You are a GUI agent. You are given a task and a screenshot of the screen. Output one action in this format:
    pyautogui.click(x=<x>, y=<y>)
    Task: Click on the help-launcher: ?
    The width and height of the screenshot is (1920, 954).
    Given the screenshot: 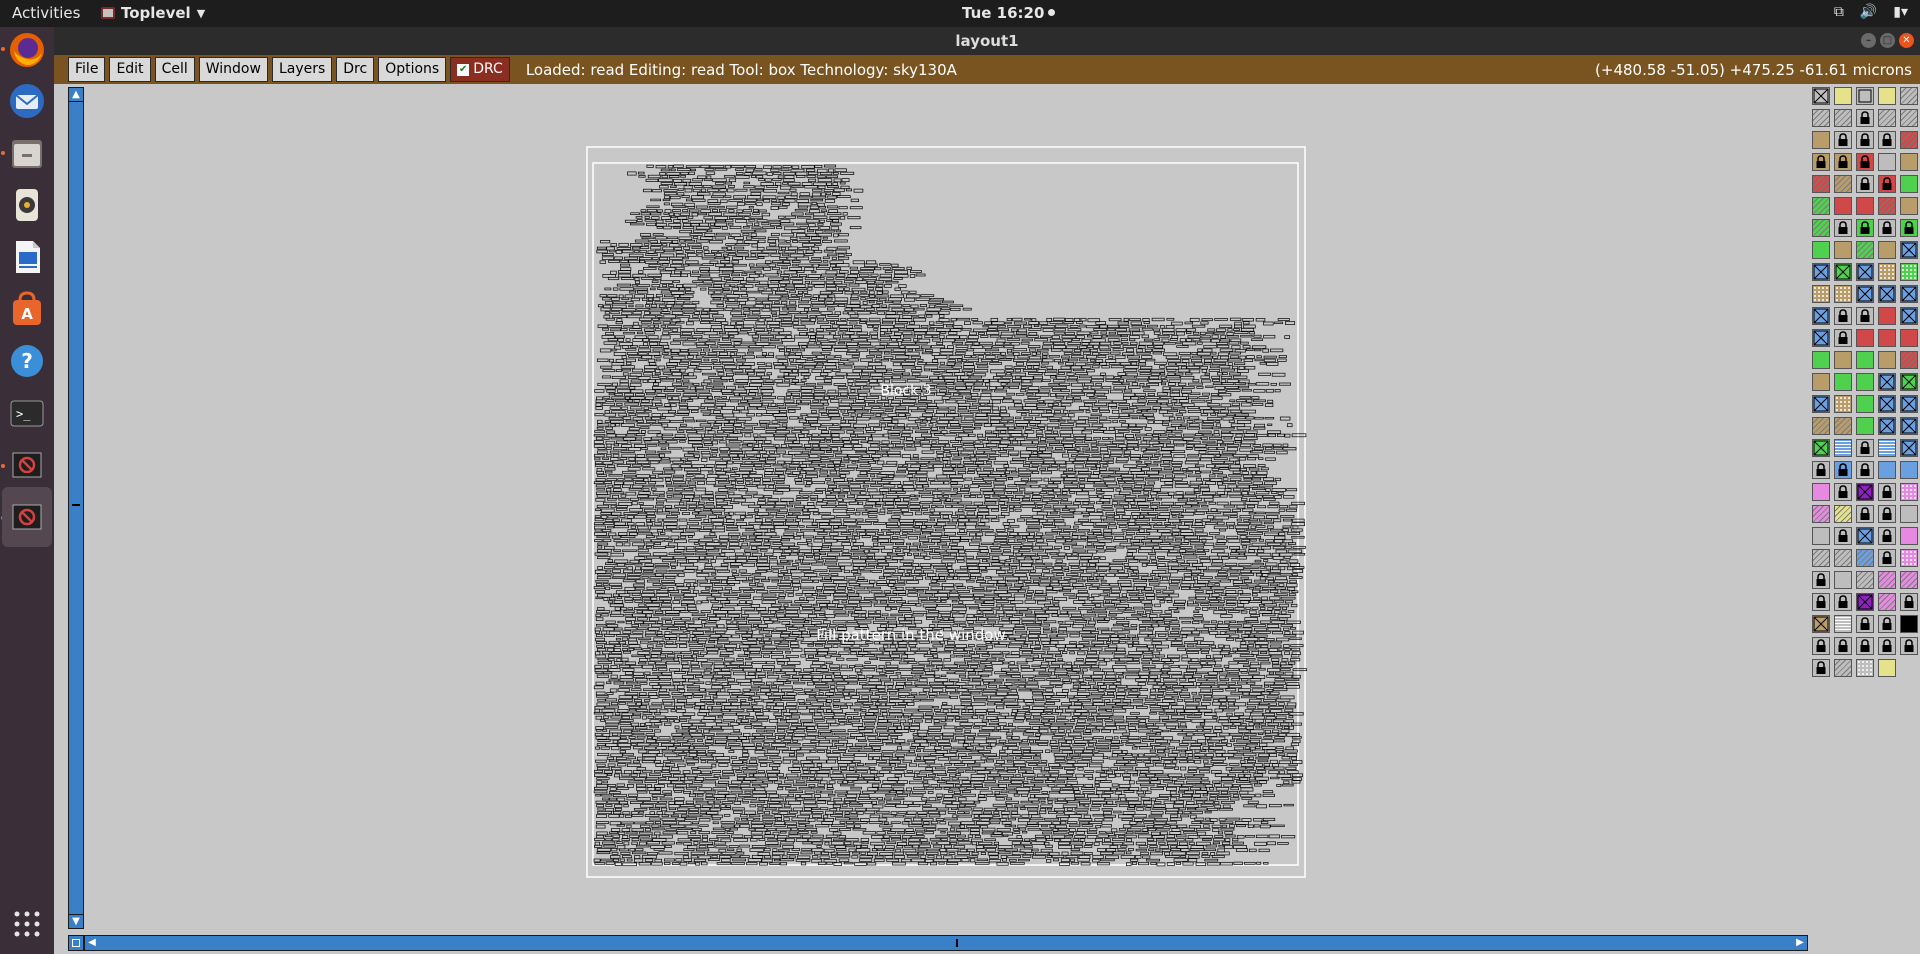 What is the action you would take?
    pyautogui.click(x=27, y=361)
    